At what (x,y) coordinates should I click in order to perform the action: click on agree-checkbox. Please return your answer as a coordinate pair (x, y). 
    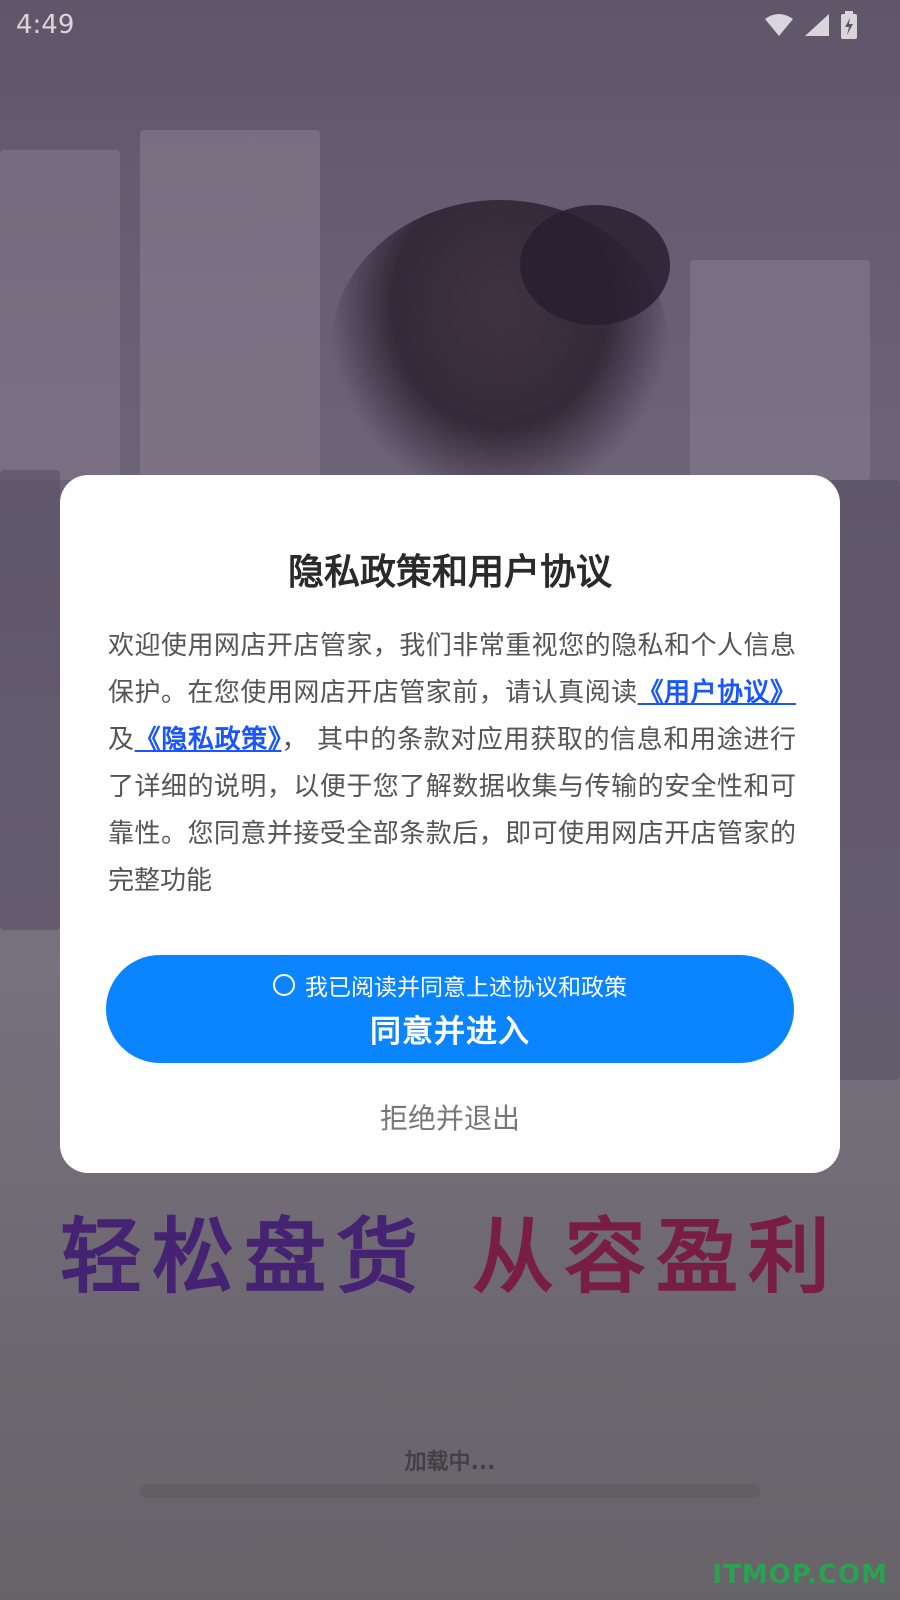
    Looking at the image, I should click on (284, 984).